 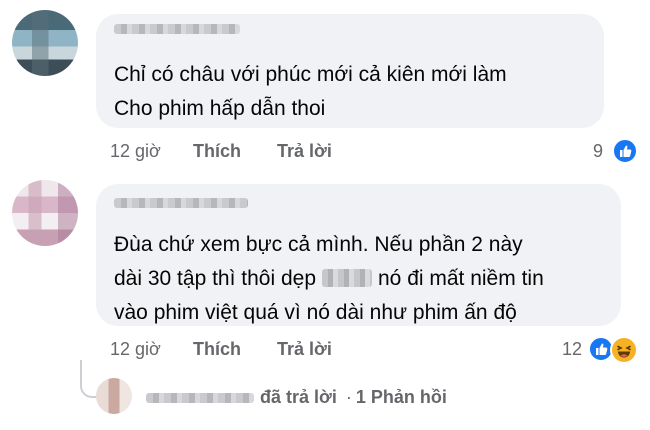 What do you see at coordinates (598, 151) in the screenshot?
I see `reaction-count: 9` at bounding box center [598, 151].